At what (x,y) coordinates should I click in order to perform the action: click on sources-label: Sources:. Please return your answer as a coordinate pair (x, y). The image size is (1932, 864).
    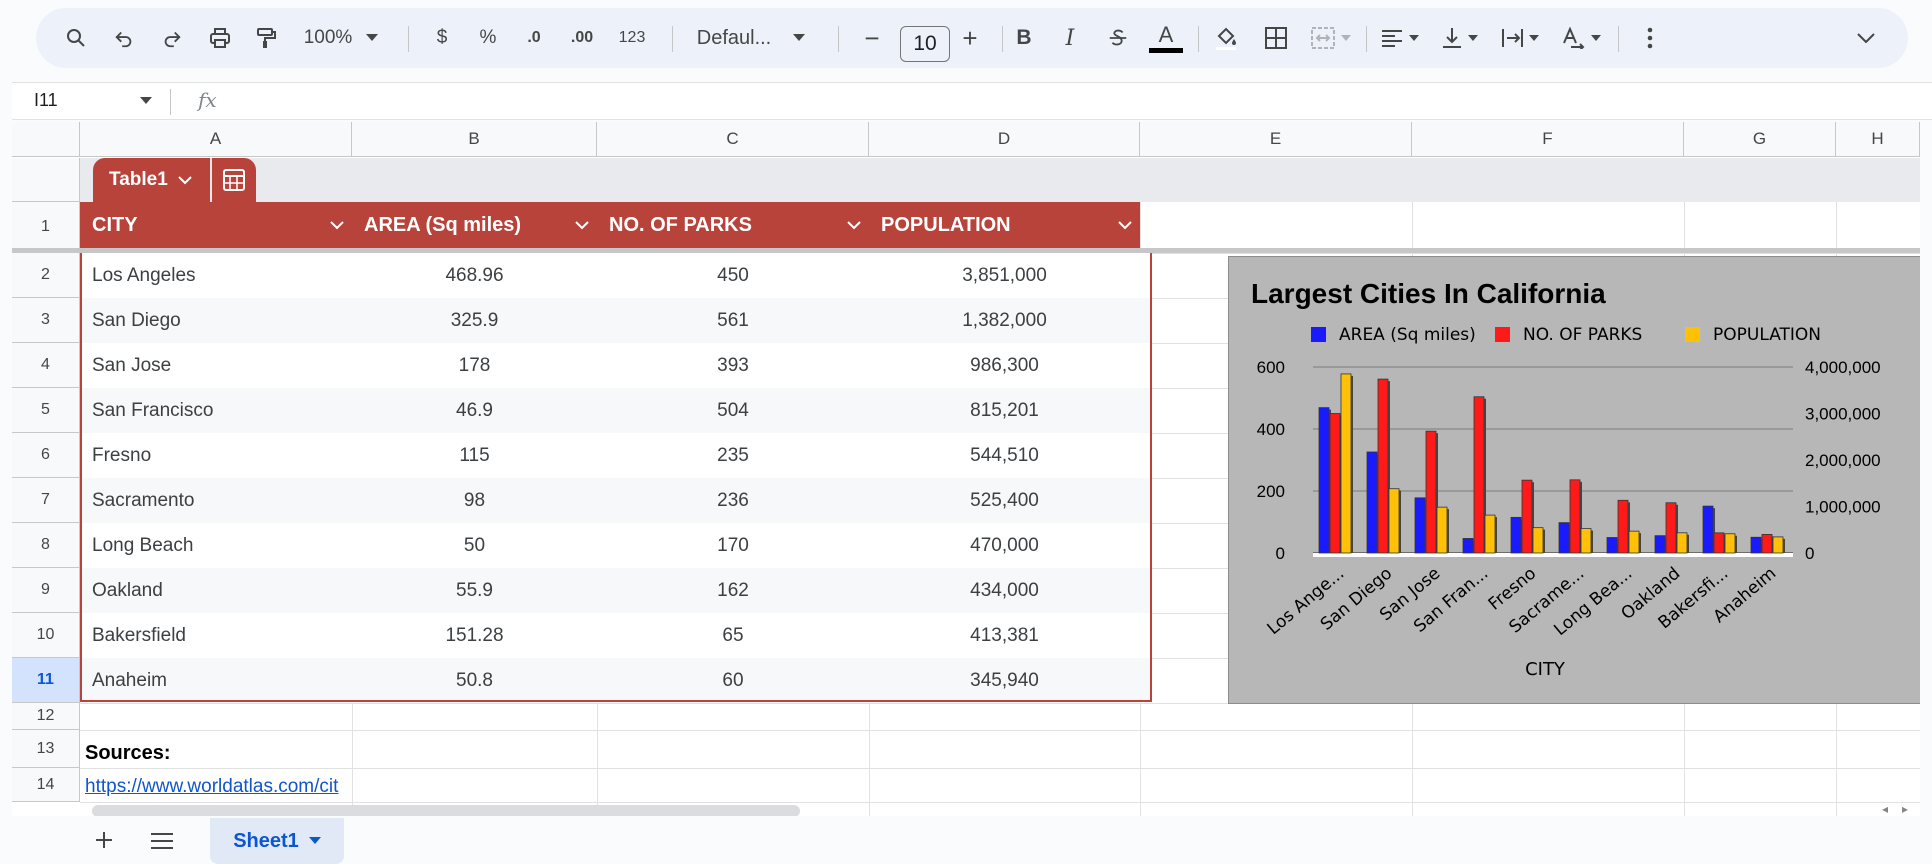
    Looking at the image, I should click on (128, 753).